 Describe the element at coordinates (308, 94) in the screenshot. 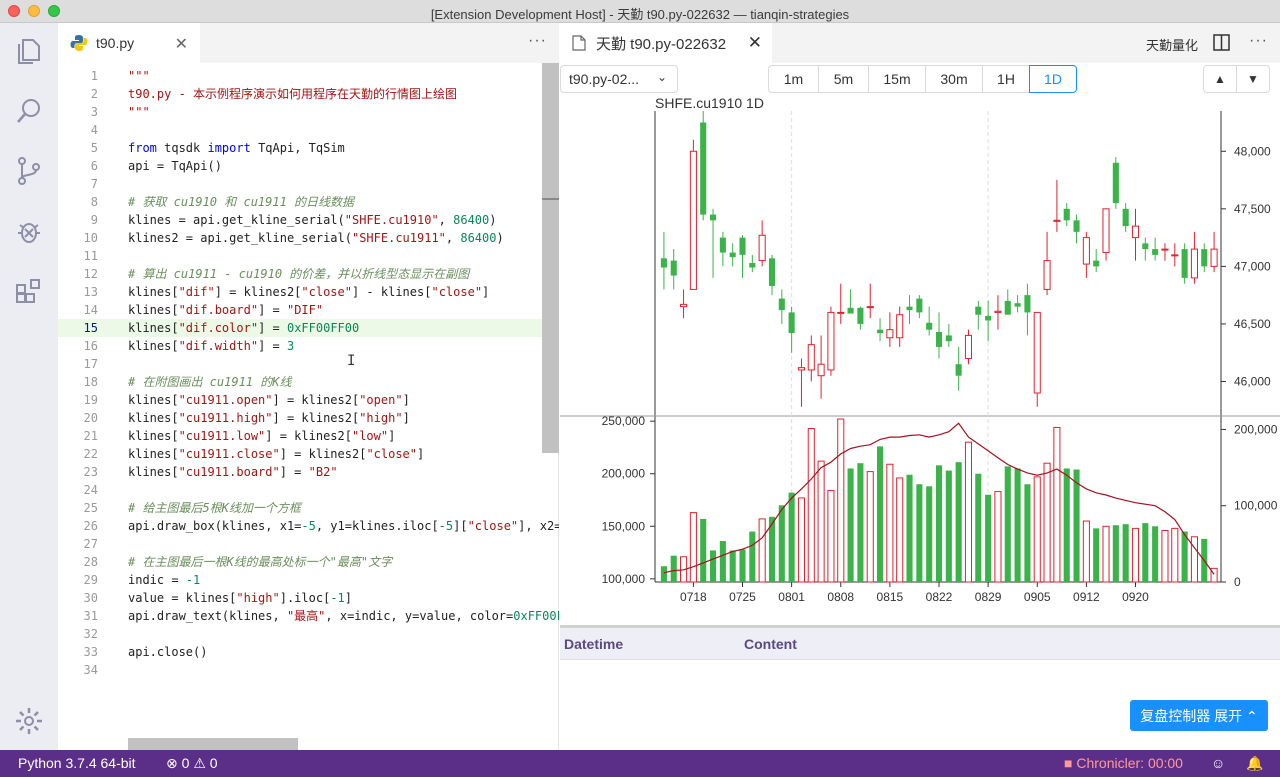

I see `code-line: 2 t90.py - 本示例程序演示如何用程序在天勤的行情图上绘图` at that location.